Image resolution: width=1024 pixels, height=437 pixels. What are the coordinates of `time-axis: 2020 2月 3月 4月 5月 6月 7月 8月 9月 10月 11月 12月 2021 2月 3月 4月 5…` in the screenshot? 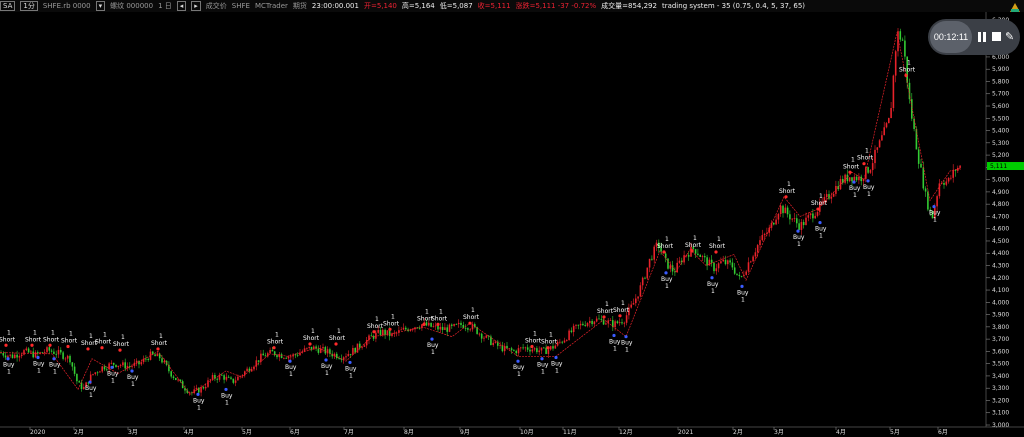 It's located at (488, 431).